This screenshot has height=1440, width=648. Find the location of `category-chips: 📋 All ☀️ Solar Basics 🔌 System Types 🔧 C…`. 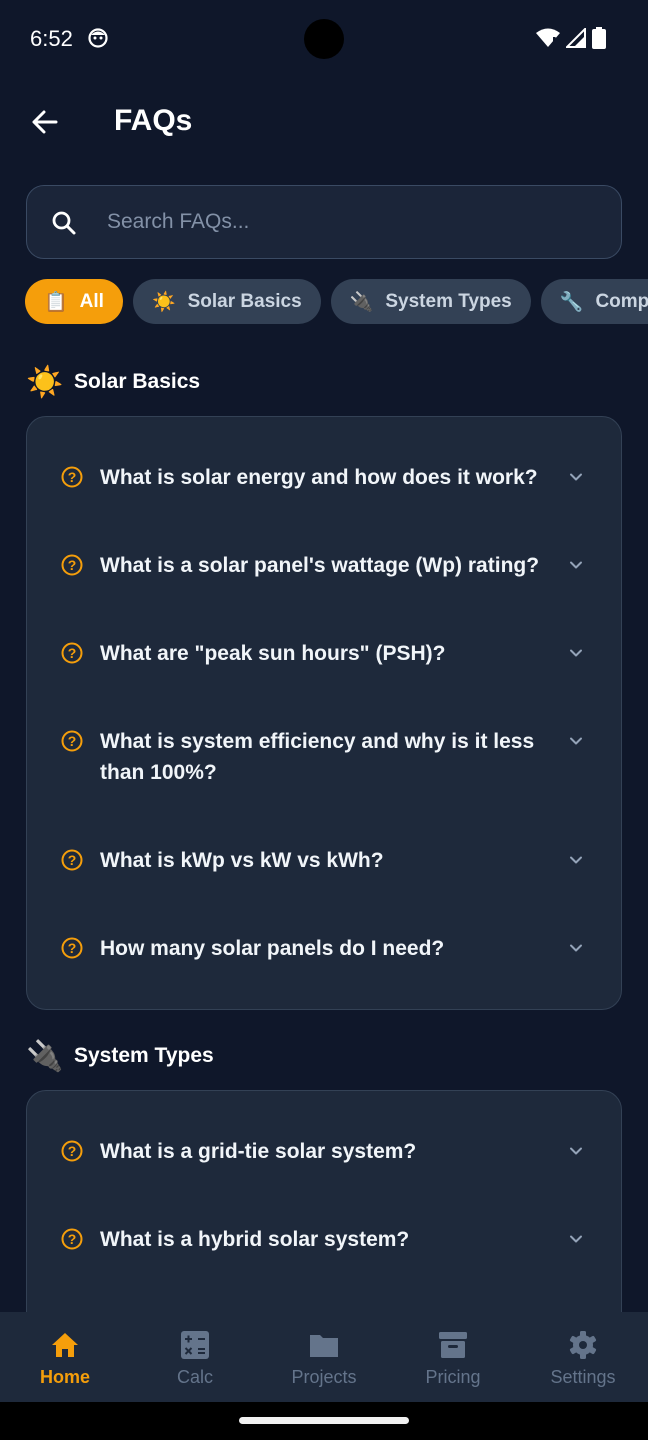

category-chips: 📋 All ☀️ Solar Basics 🔌 System Types 🔧 C… is located at coordinates (336, 302).